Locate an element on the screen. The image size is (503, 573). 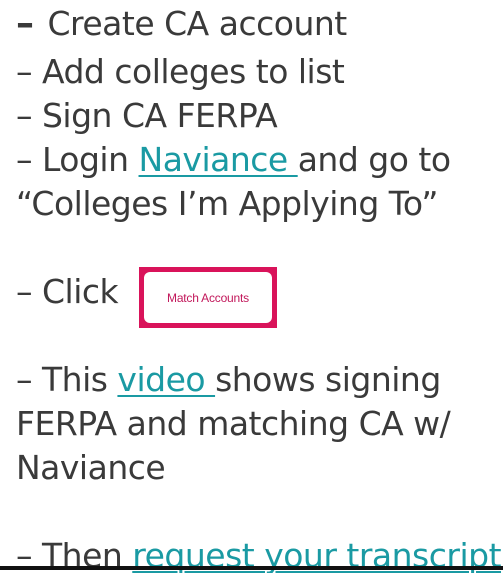
step-click: – Click is located at coordinates (67, 292).